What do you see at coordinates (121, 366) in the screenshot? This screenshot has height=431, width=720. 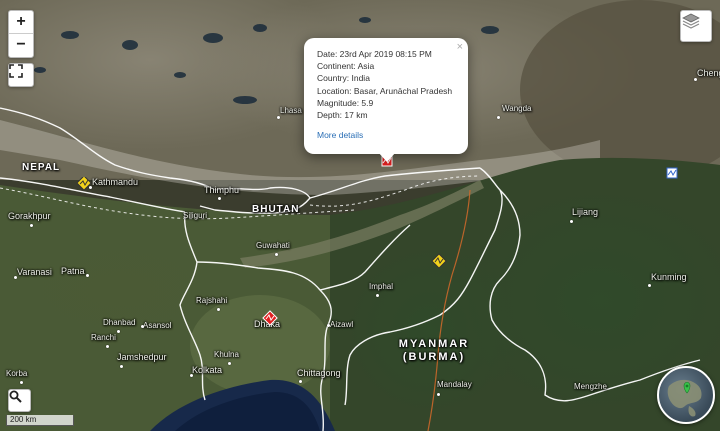 I see `city-dot-jamshedpur` at bounding box center [121, 366].